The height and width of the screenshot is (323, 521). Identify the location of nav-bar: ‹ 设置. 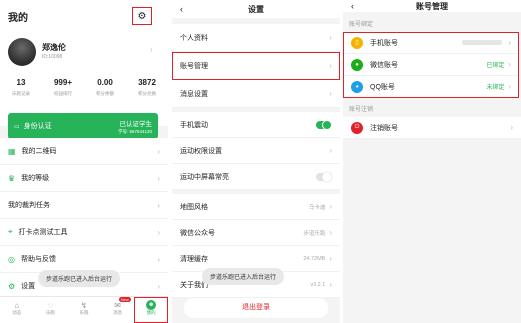
(256, 9).